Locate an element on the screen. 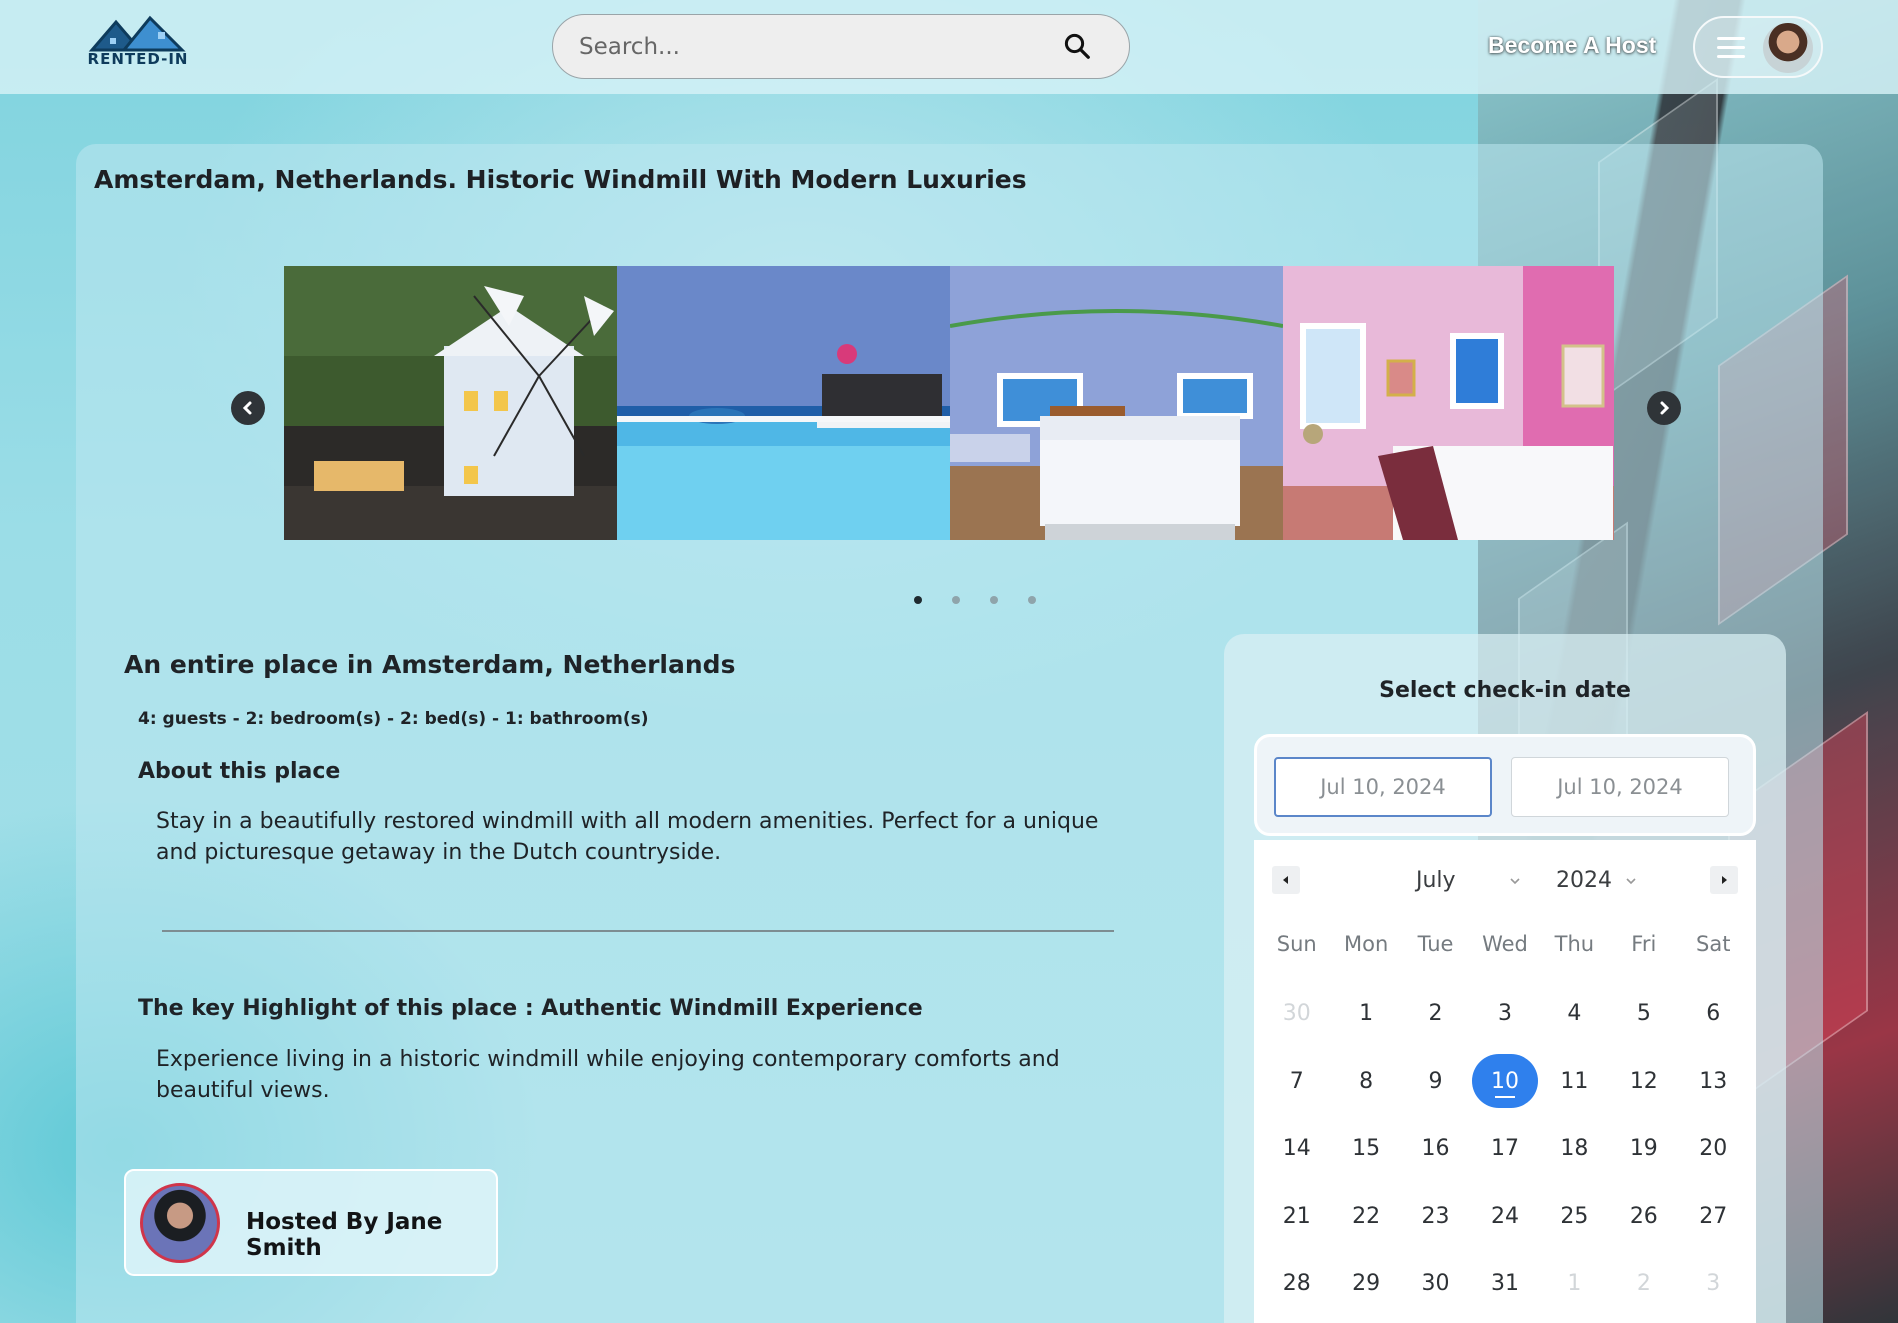 The height and width of the screenshot is (1323, 1898). prev-month-button is located at coordinates (1286, 880).